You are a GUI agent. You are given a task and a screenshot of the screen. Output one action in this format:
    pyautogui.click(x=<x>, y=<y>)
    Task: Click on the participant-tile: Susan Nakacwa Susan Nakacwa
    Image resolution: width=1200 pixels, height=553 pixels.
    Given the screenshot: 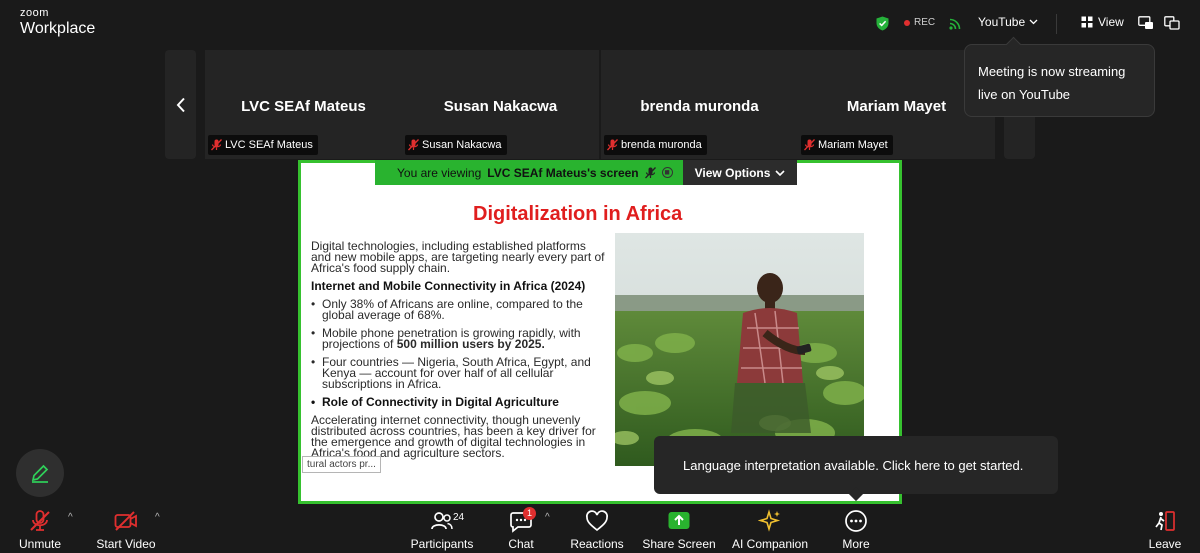 What is the action you would take?
    pyautogui.click(x=500, y=104)
    